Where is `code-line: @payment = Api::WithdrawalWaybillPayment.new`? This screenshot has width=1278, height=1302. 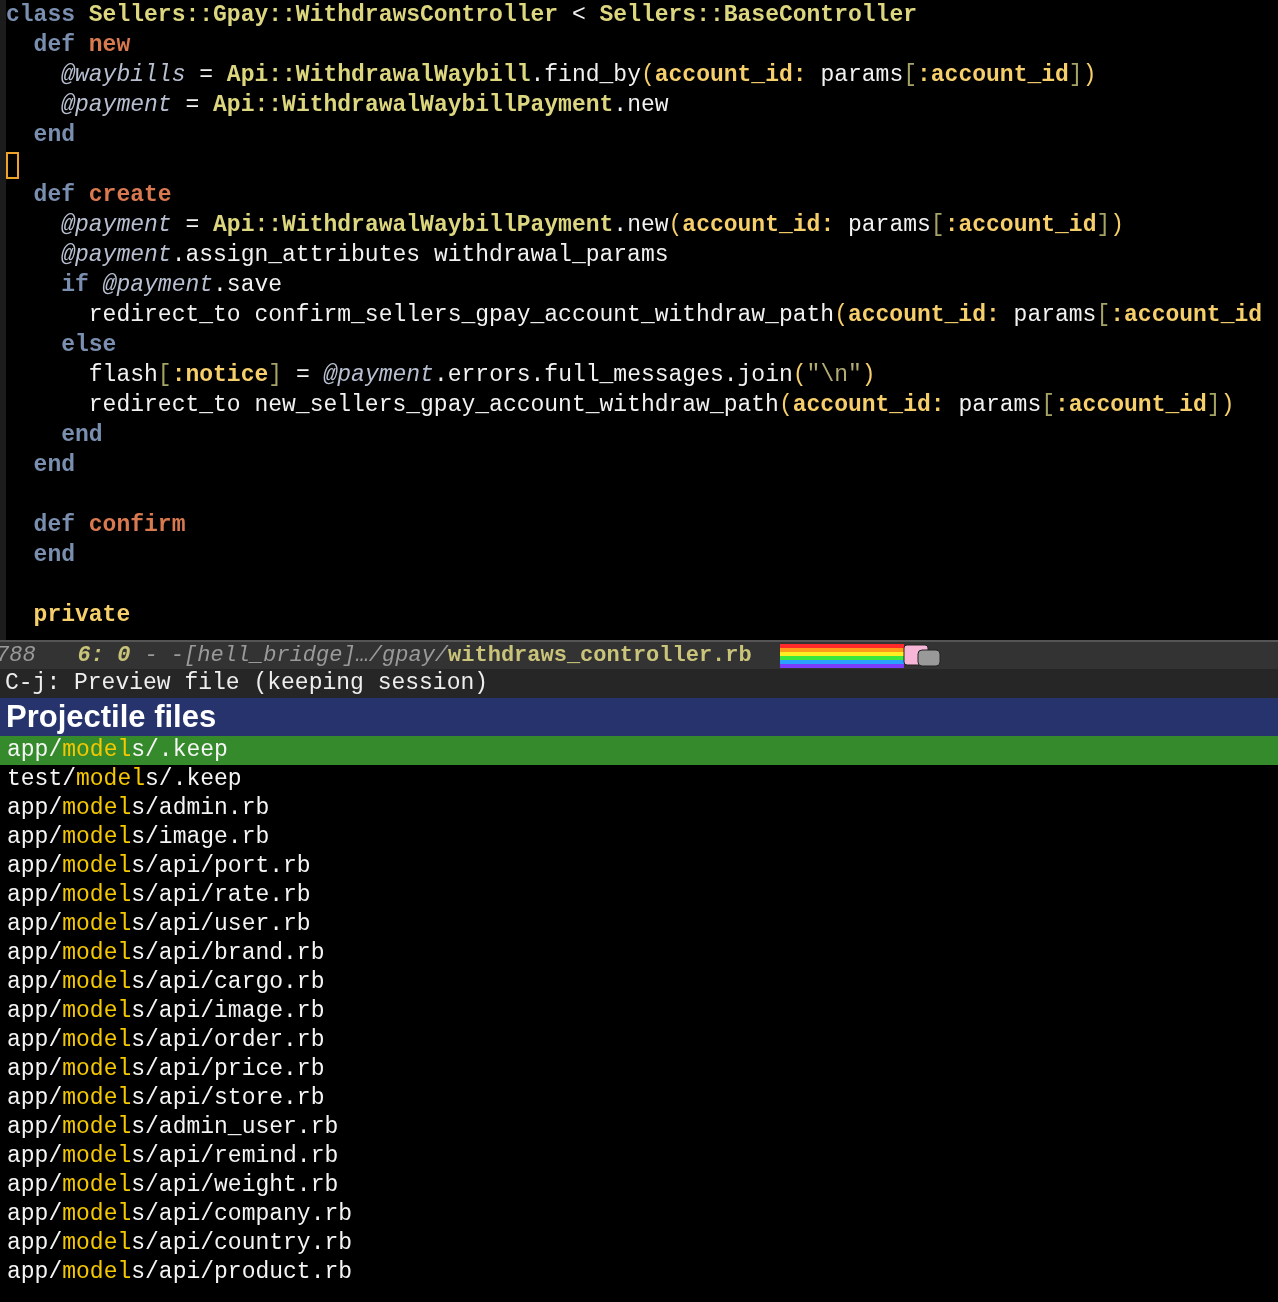
code-line: @payment = Api::WithdrawalWaybillPayment.new is located at coordinates (365, 105).